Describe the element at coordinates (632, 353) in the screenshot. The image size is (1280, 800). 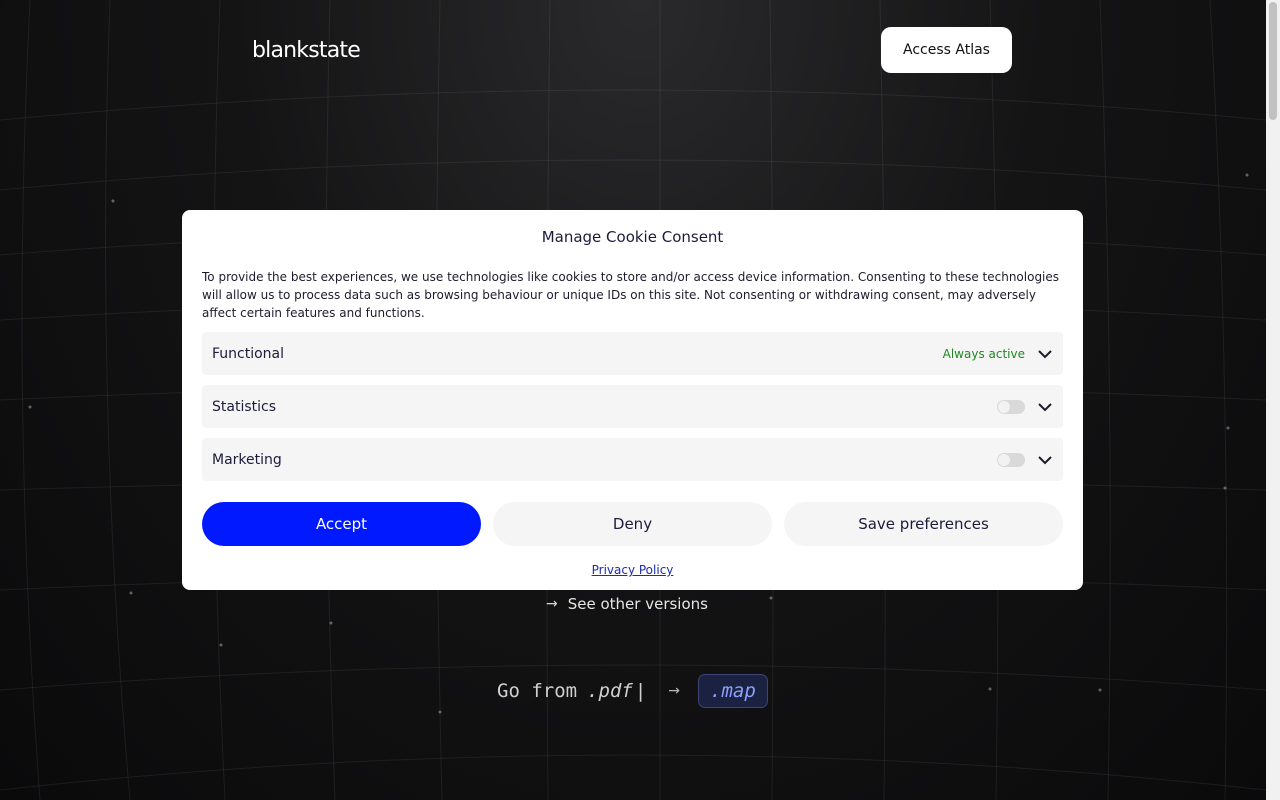
I see `category-functional: Functional Always active` at that location.